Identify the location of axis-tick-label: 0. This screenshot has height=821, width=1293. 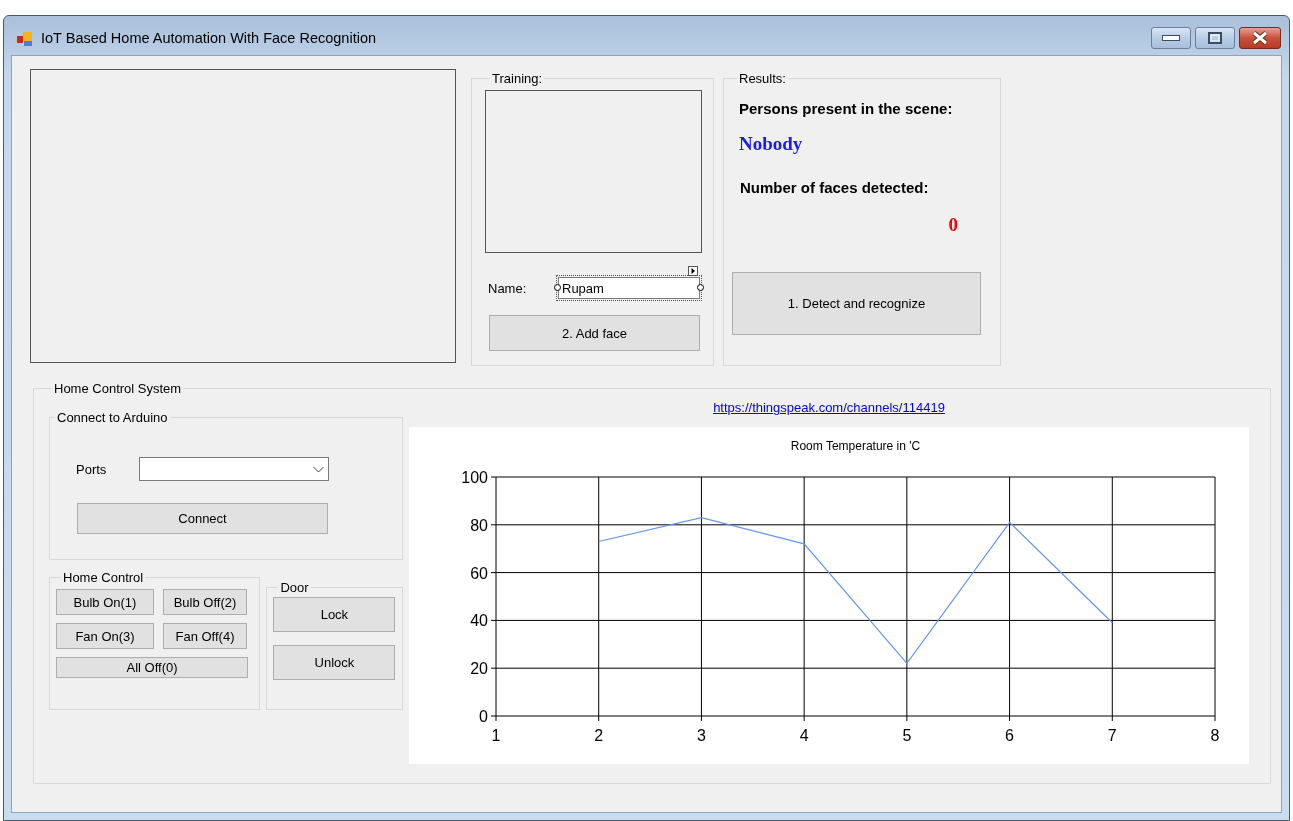
(483, 716).